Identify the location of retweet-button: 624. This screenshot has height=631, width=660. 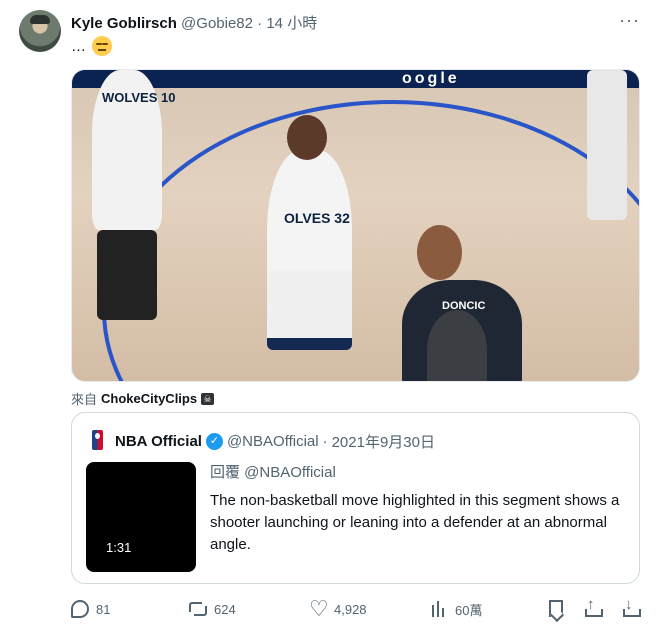
(212, 609).